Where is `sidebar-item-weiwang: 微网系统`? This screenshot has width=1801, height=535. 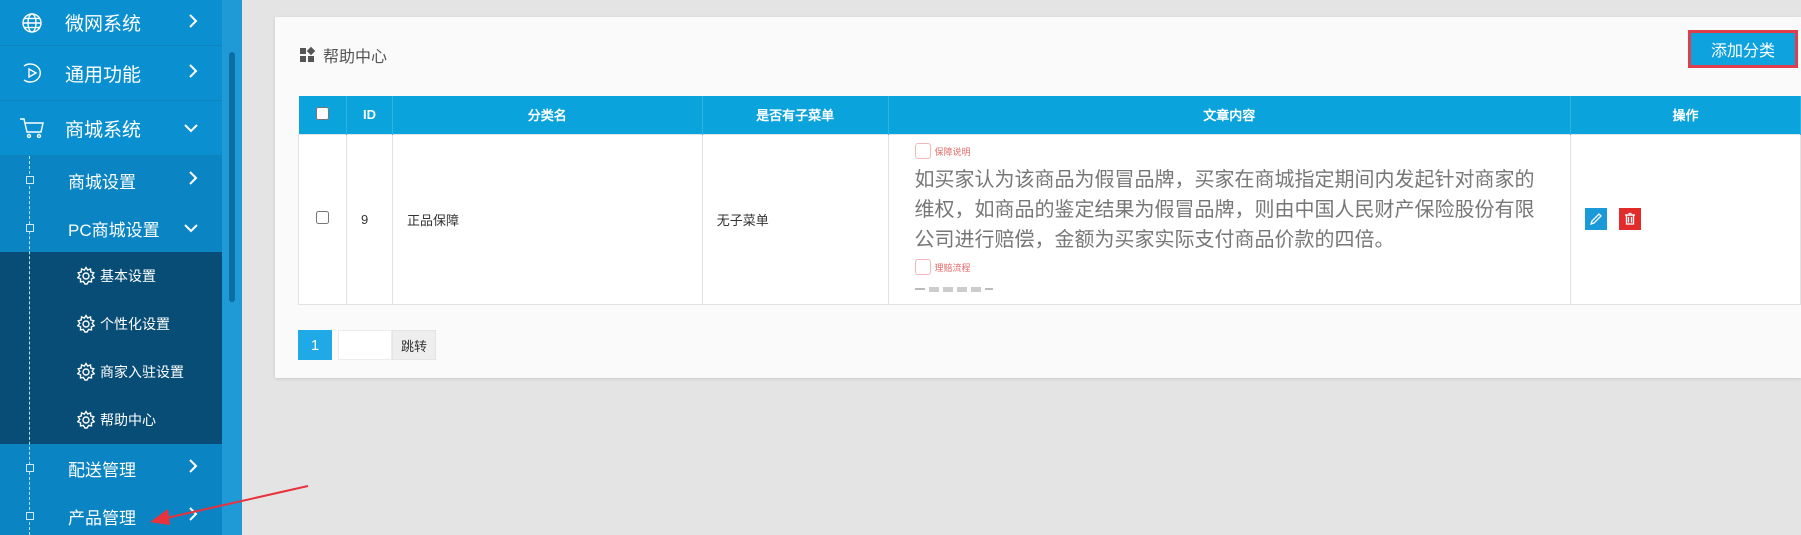 sidebar-item-weiwang: 微网系统 is located at coordinates (111, 23).